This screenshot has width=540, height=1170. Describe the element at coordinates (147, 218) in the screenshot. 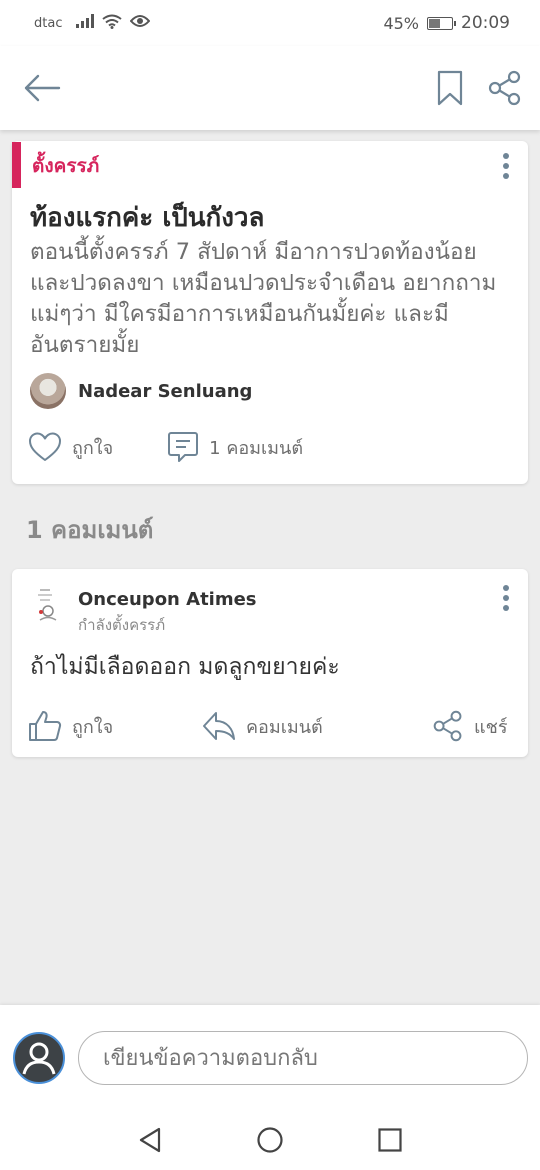

I see `post-title: ท้องแรกค่ะ เป็นกังวล` at that location.